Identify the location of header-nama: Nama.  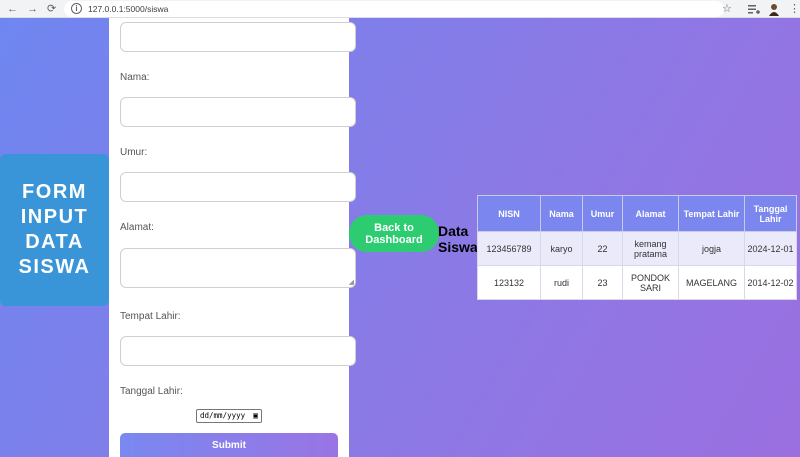
(561, 213).